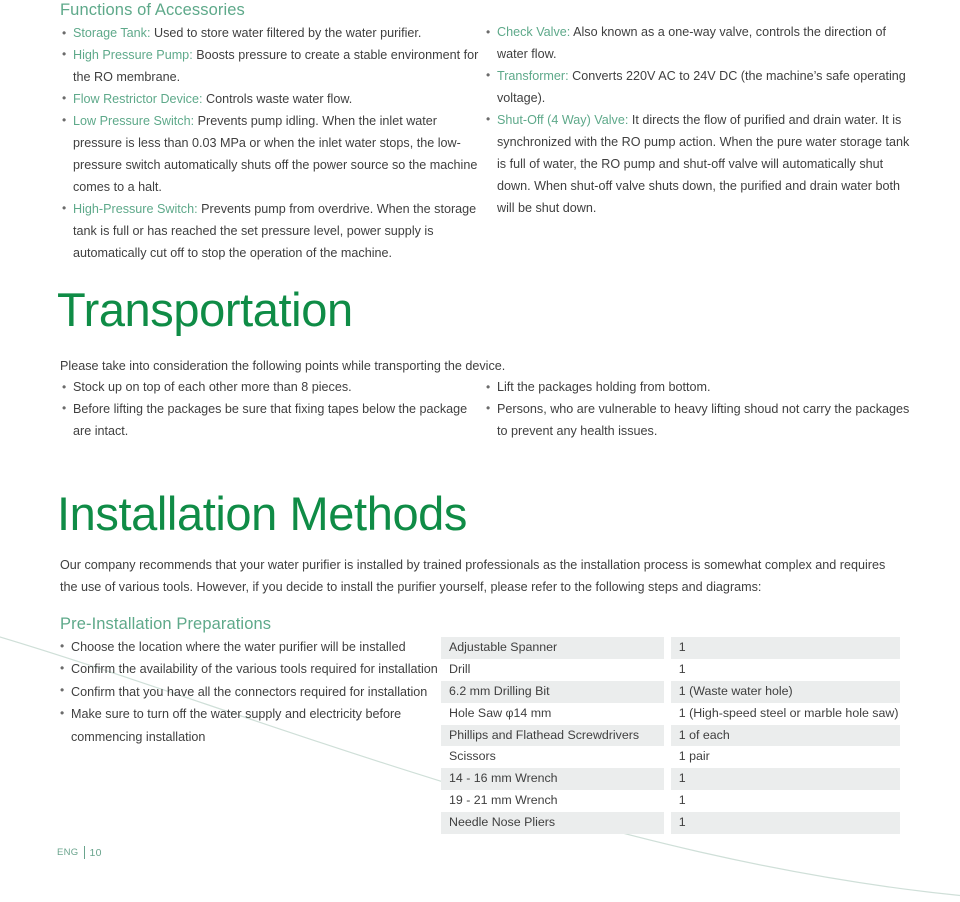 The height and width of the screenshot is (902, 960). I want to click on accessory-term: Check Valve:, so click(534, 32).